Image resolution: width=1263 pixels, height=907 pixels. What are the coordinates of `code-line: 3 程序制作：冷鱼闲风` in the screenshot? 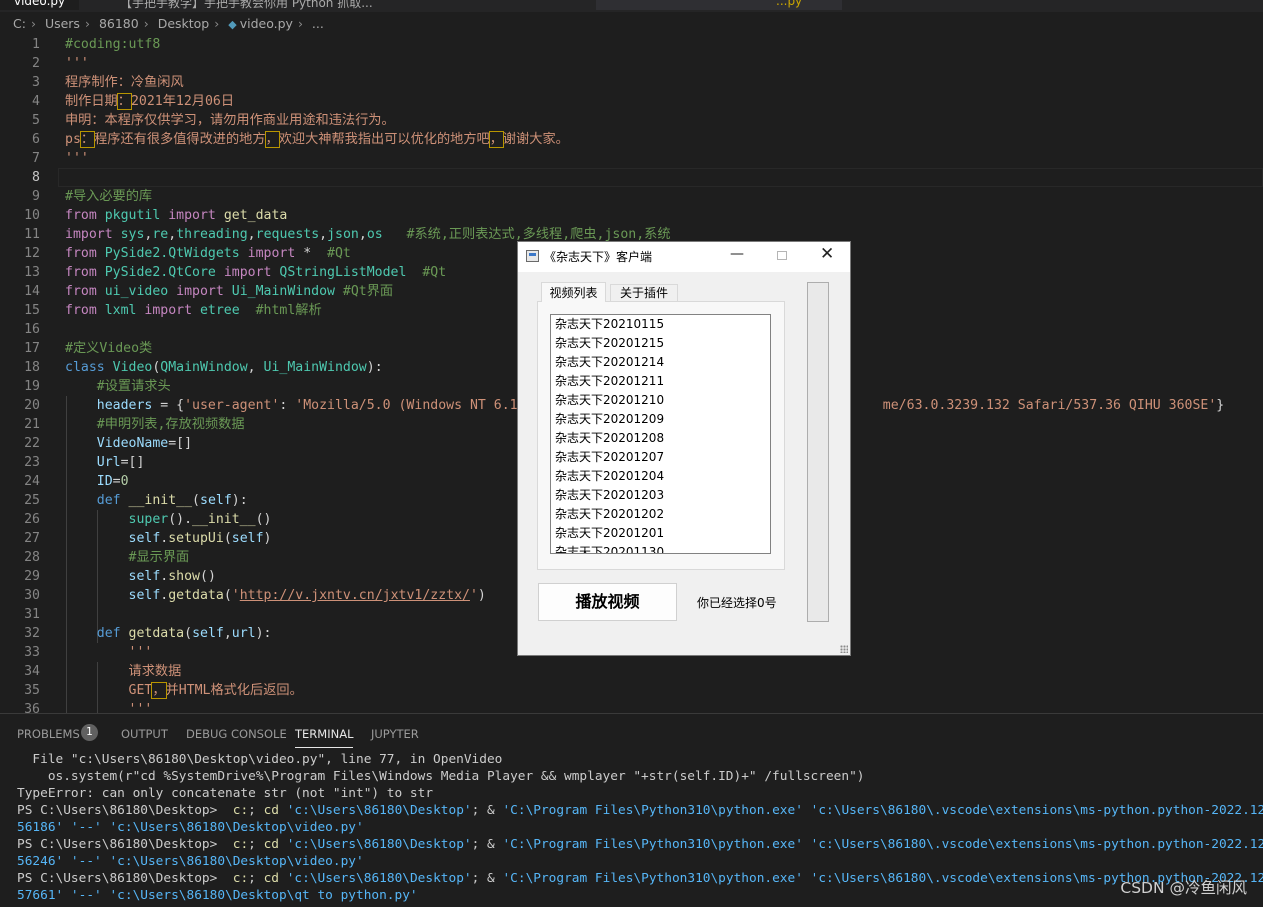 It's located at (631, 82).